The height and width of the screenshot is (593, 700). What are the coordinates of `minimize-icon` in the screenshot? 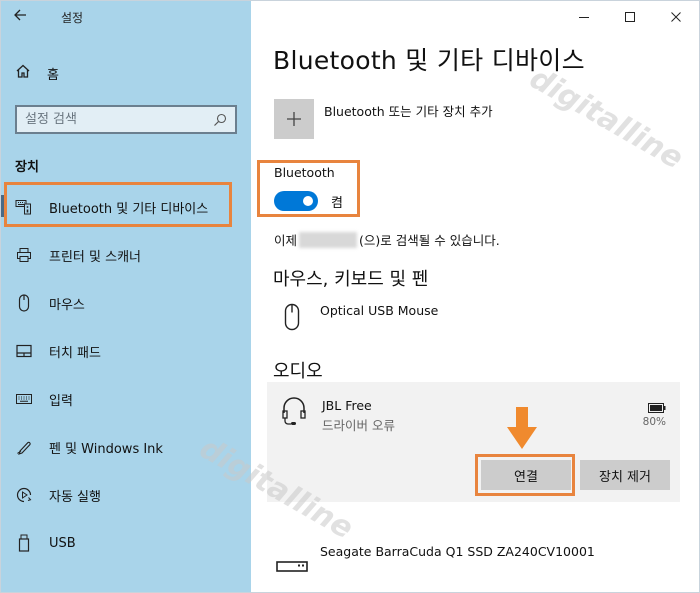 It's located at (584, 17).